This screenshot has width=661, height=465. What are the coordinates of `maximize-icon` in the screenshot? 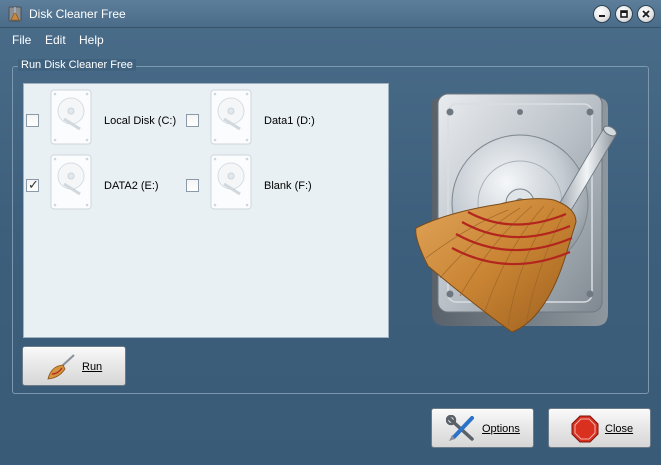 It's located at (624, 14).